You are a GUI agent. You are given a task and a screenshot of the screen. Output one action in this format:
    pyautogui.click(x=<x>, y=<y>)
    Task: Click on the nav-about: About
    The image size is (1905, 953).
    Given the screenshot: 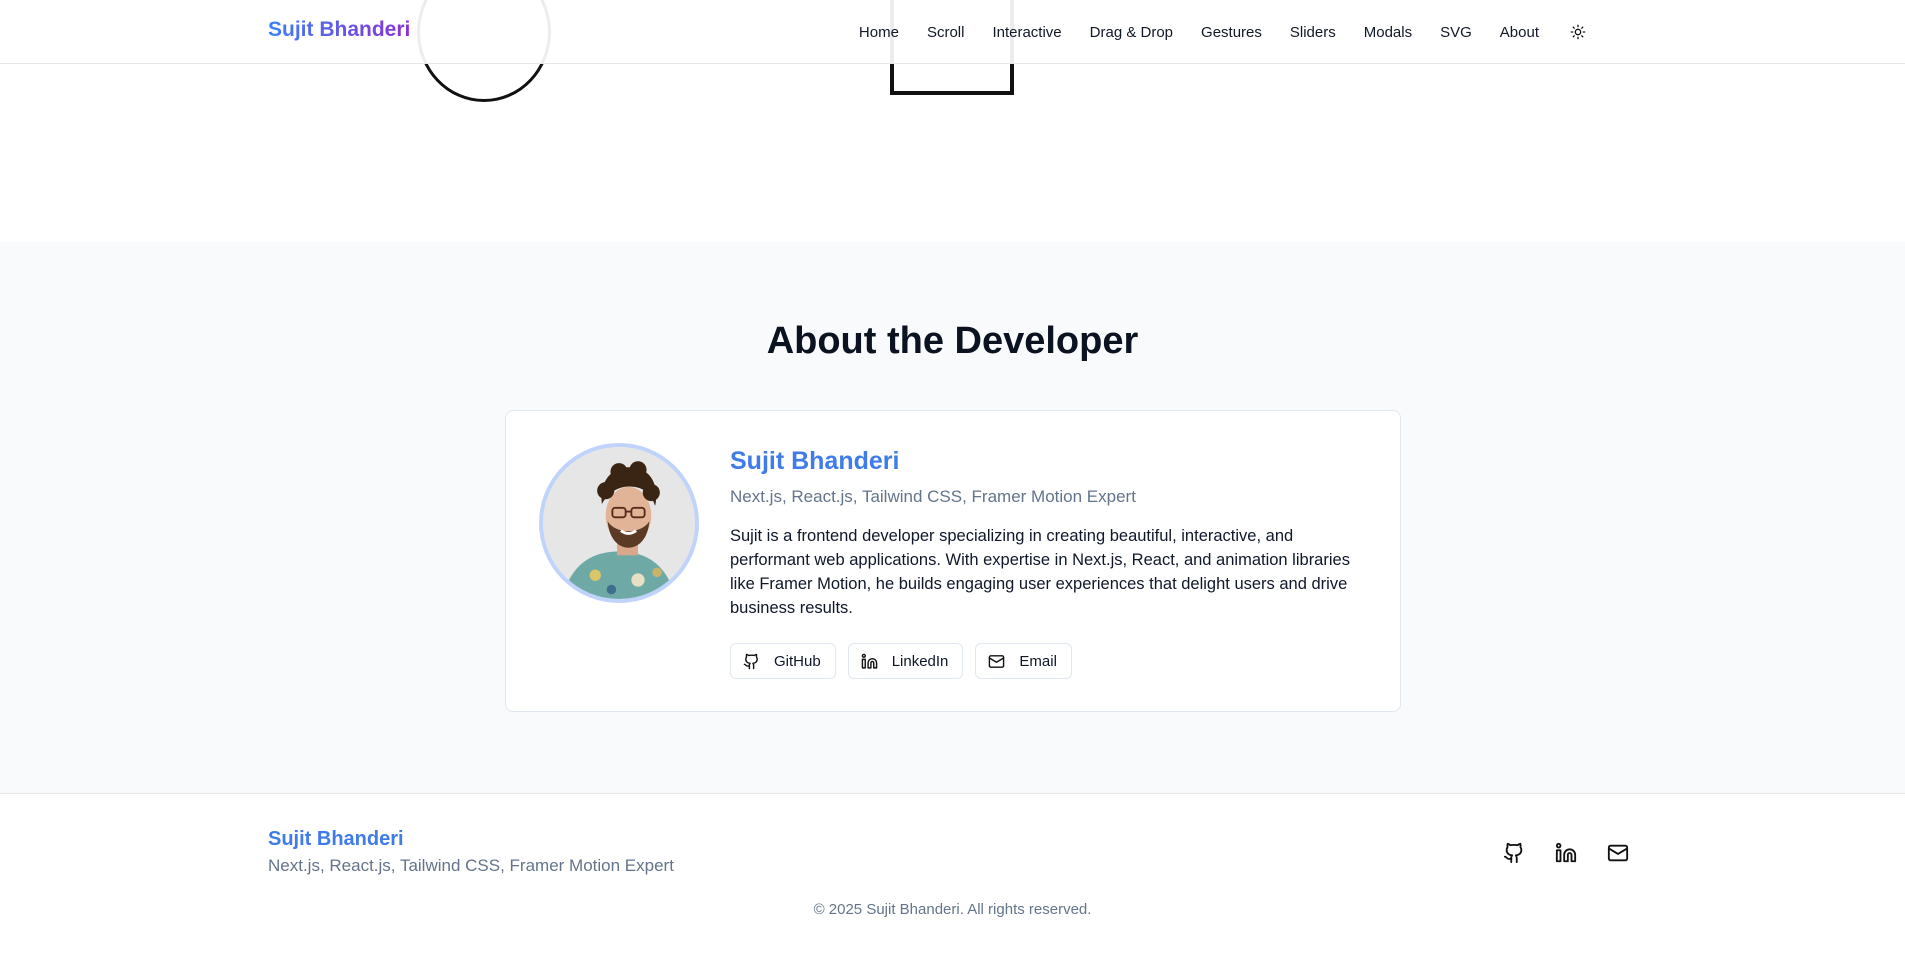 What is the action you would take?
    pyautogui.click(x=1519, y=32)
    